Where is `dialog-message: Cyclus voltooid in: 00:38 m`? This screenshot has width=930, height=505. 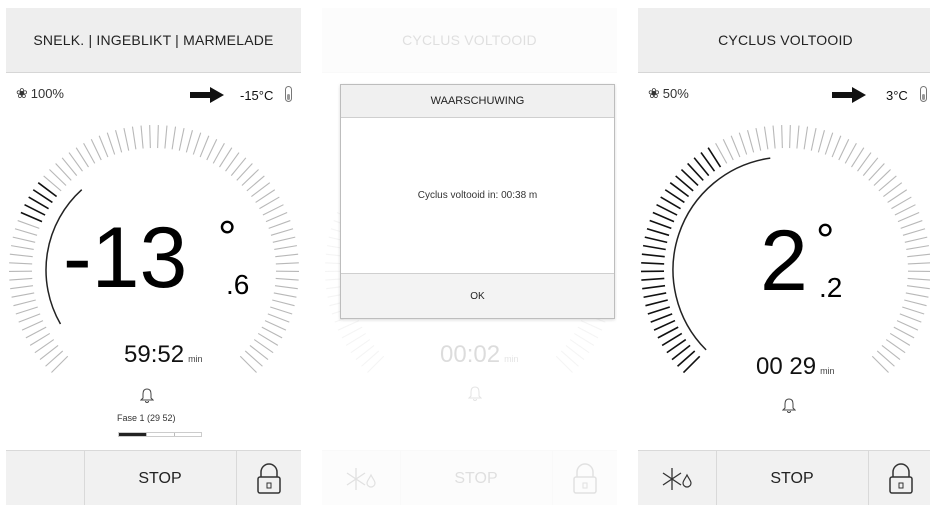 dialog-message: Cyclus voltooid in: 00:38 m is located at coordinates (477, 195).